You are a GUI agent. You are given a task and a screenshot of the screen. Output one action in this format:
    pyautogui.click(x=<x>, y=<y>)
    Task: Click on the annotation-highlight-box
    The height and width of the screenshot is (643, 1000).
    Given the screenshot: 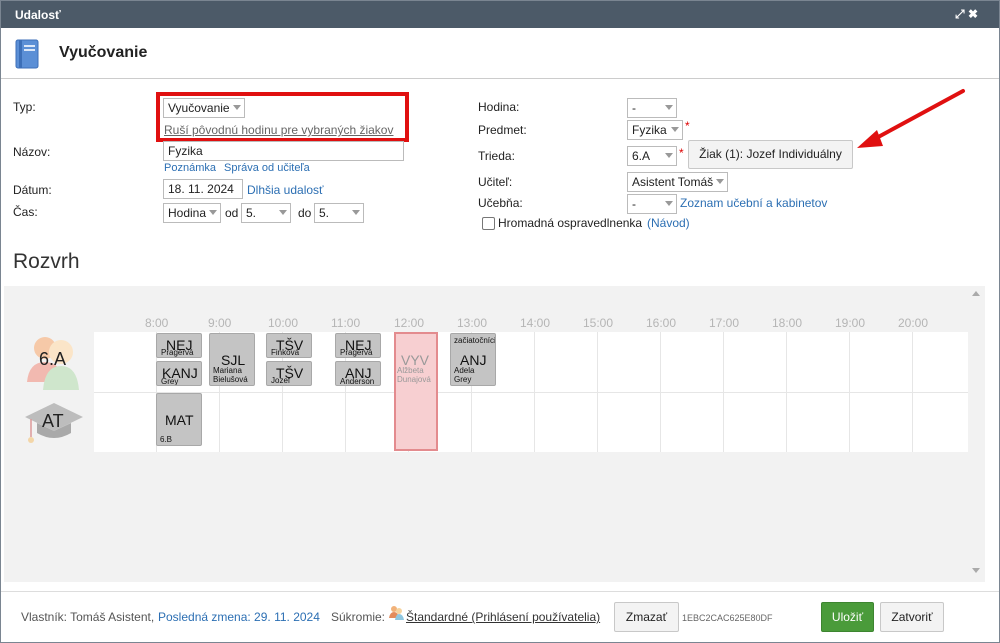 What is the action you would take?
    pyautogui.click(x=282, y=117)
    